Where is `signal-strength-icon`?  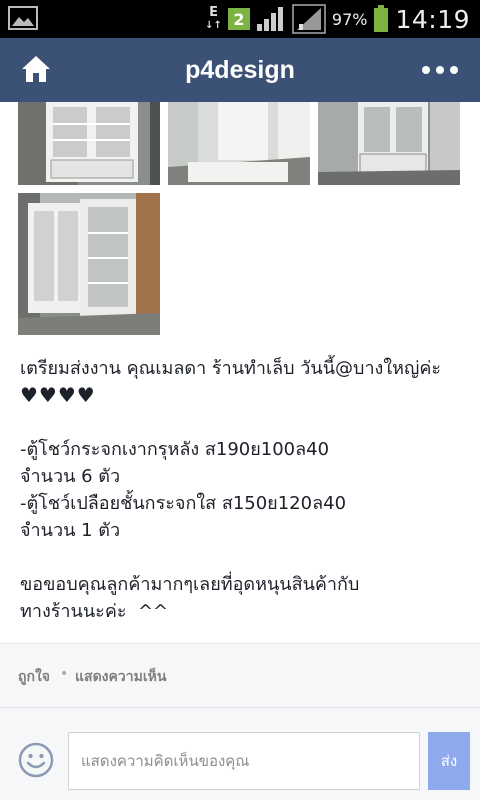 signal-strength-icon is located at coordinates (269, 19).